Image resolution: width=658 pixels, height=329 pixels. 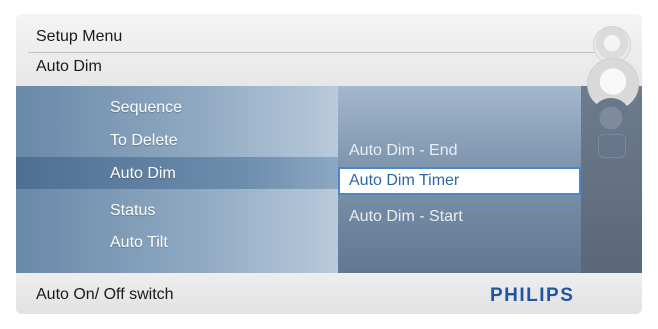 I want to click on header-divider, so click(x=320, y=52).